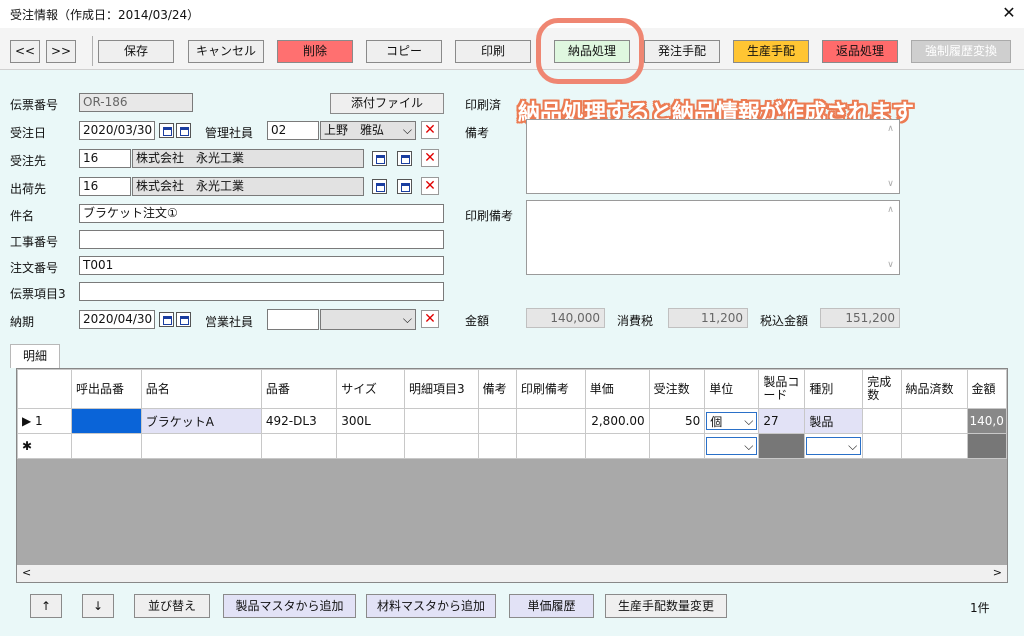 This screenshot has width=1024, height=636. I want to click on column-header: 呼出品番, so click(106, 389).